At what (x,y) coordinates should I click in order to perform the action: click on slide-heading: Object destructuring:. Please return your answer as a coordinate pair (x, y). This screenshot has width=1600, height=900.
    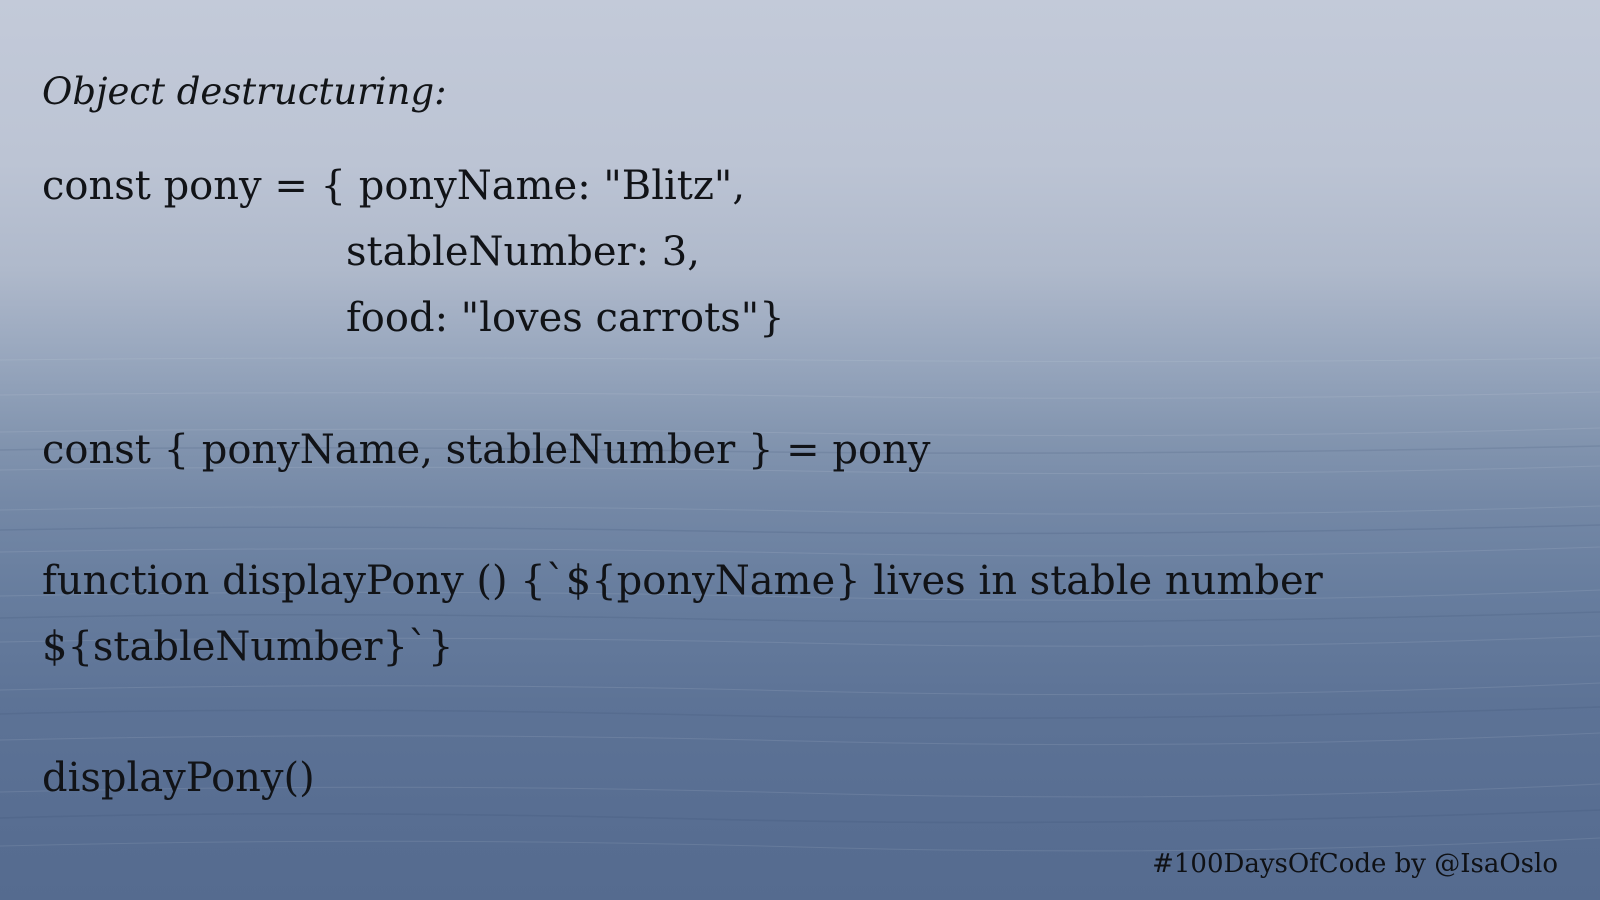
    Looking at the image, I should click on (244, 91).